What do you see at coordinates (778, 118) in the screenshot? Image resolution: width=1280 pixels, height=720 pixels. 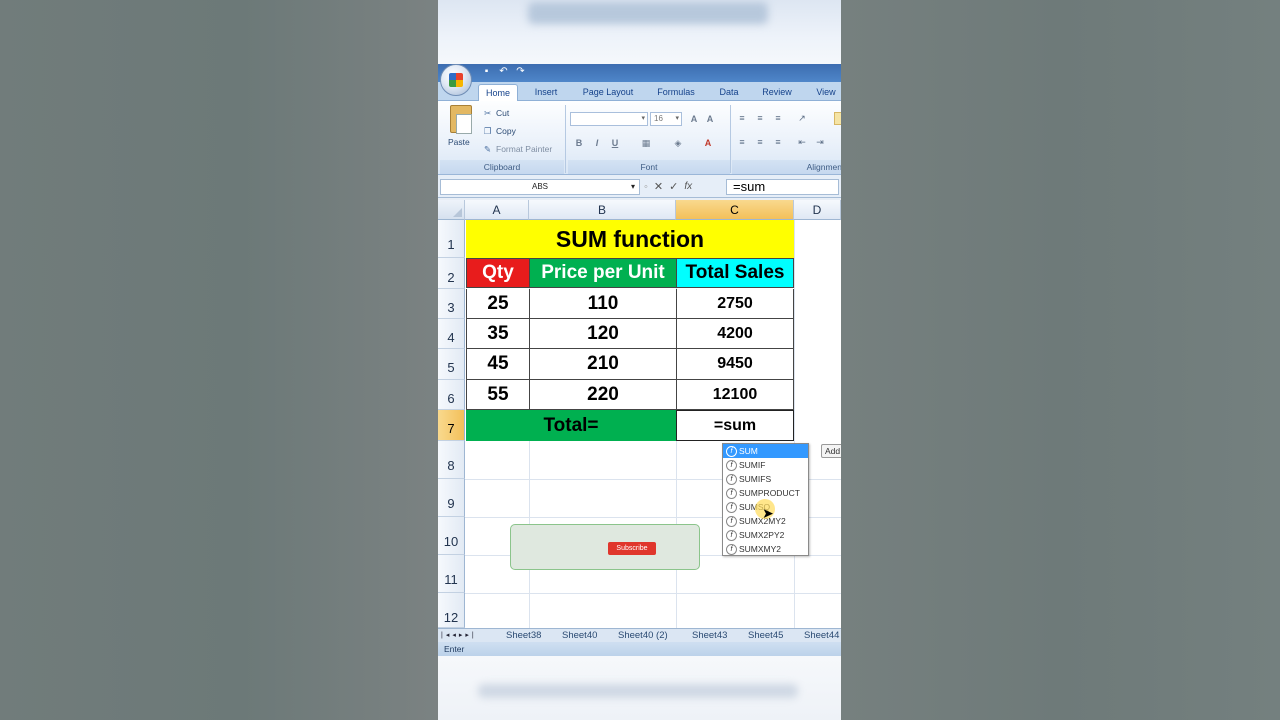 I see `align-bottom-icon: ≡` at bounding box center [778, 118].